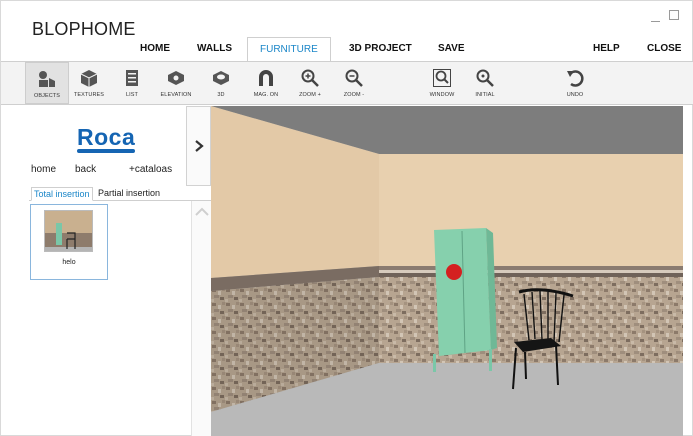 The width and height of the screenshot is (693, 436). I want to click on catalog-header: Roca home back +cataloas, so click(105, 146).